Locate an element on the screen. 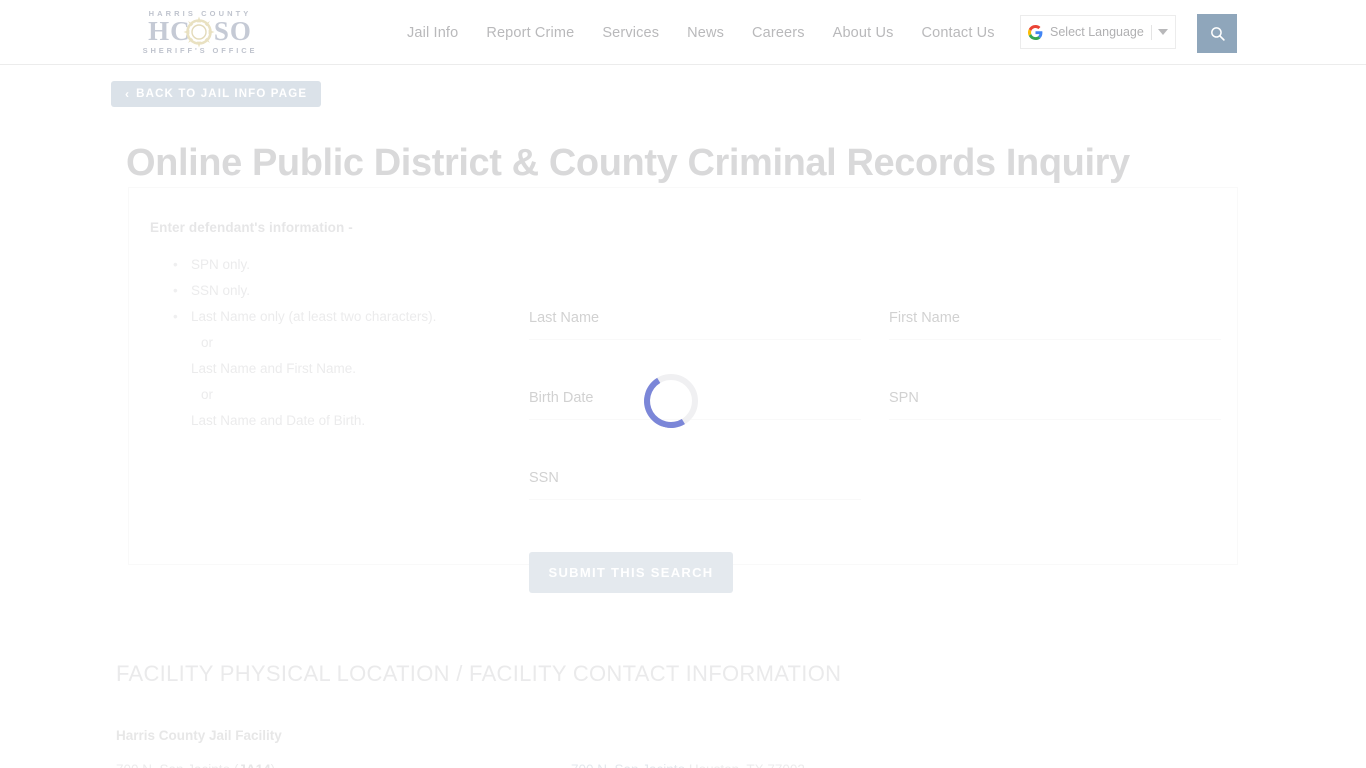 This screenshot has height=768, width=1366. nav-item-contact-us: Contact Us is located at coordinates (957, 33).